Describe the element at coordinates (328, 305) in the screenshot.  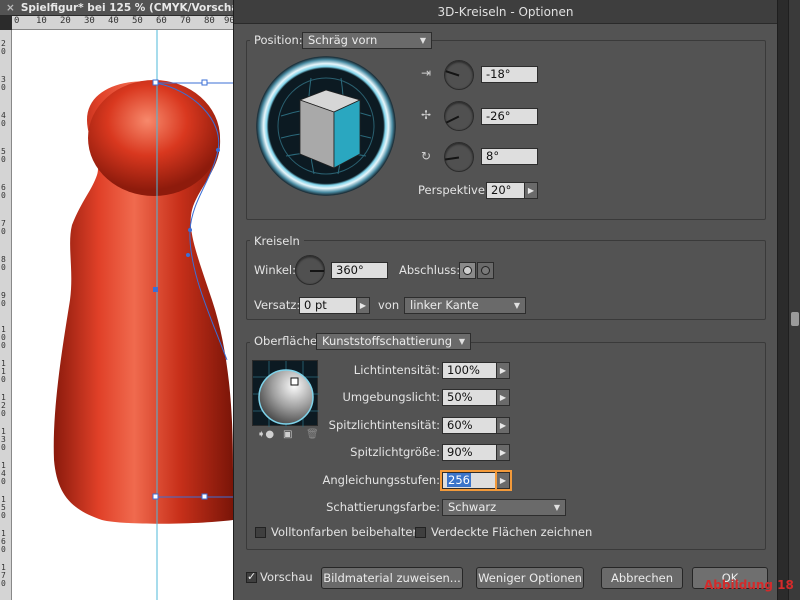
I see `offset-field: 0 pt` at that location.